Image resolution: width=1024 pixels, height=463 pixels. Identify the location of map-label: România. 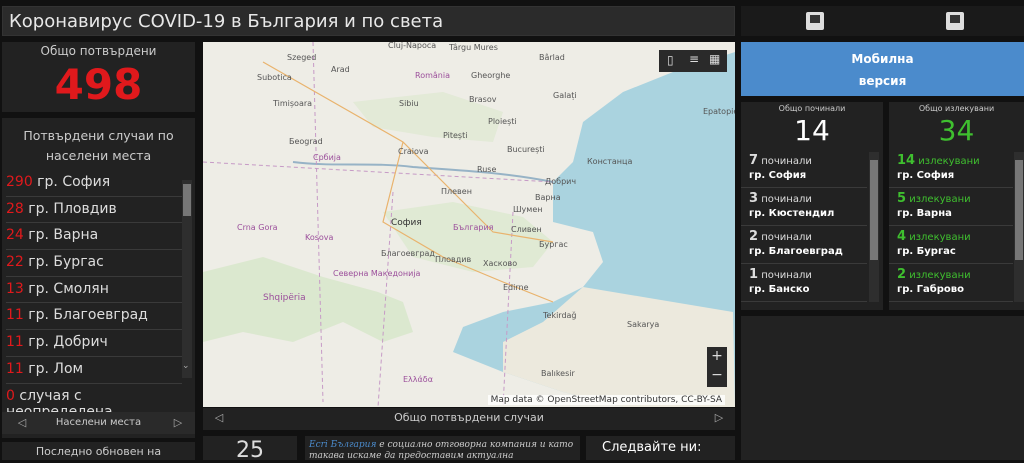
(432, 75).